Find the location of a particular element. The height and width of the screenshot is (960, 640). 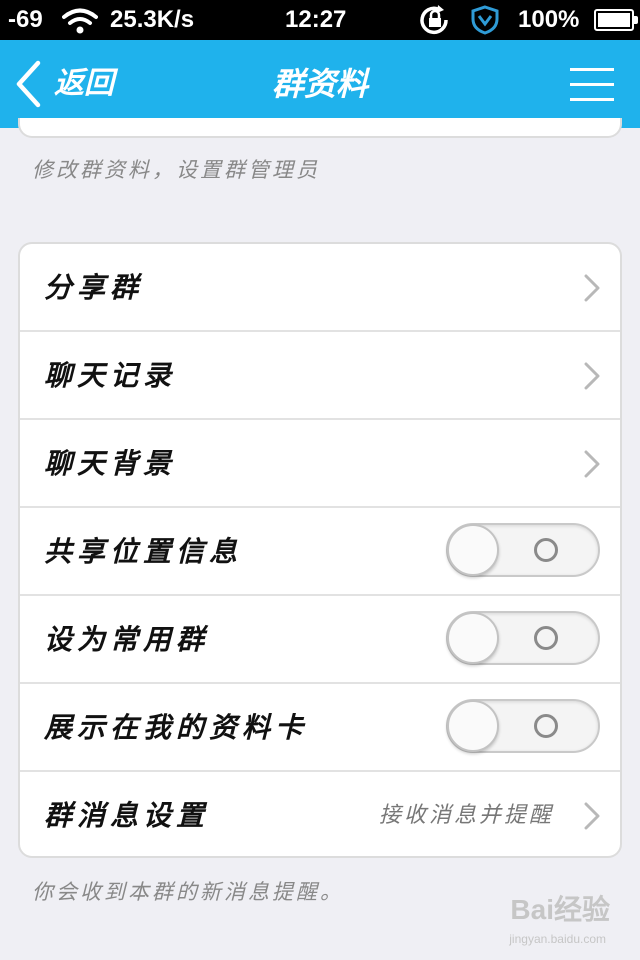

navigation-bar: 返回 群资料 is located at coordinates (320, 84).